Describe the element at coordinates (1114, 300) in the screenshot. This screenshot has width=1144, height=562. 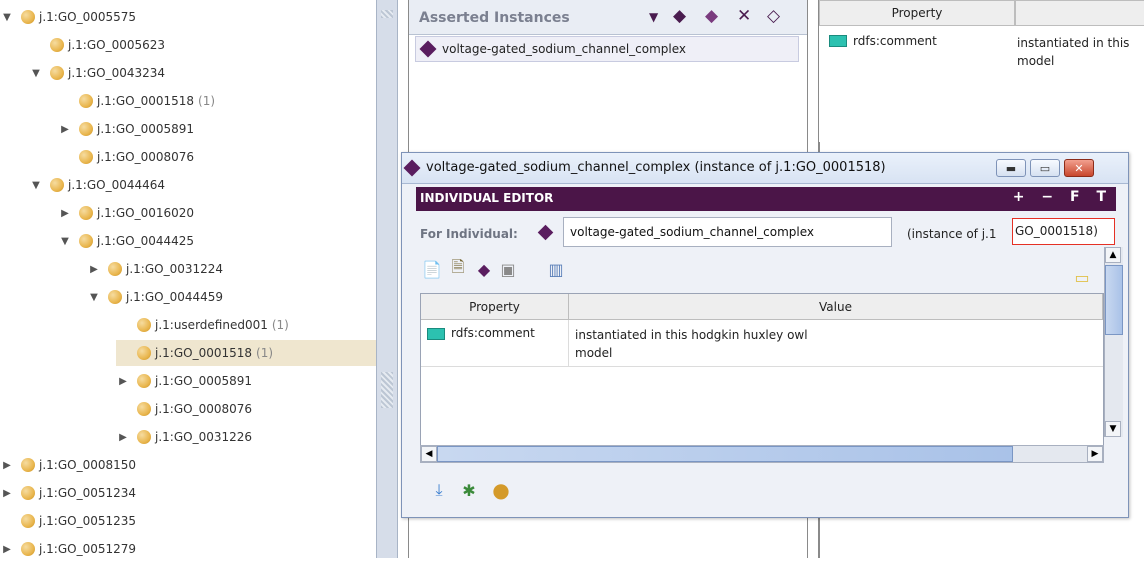
I see `vertical-scroll-thumb` at that location.